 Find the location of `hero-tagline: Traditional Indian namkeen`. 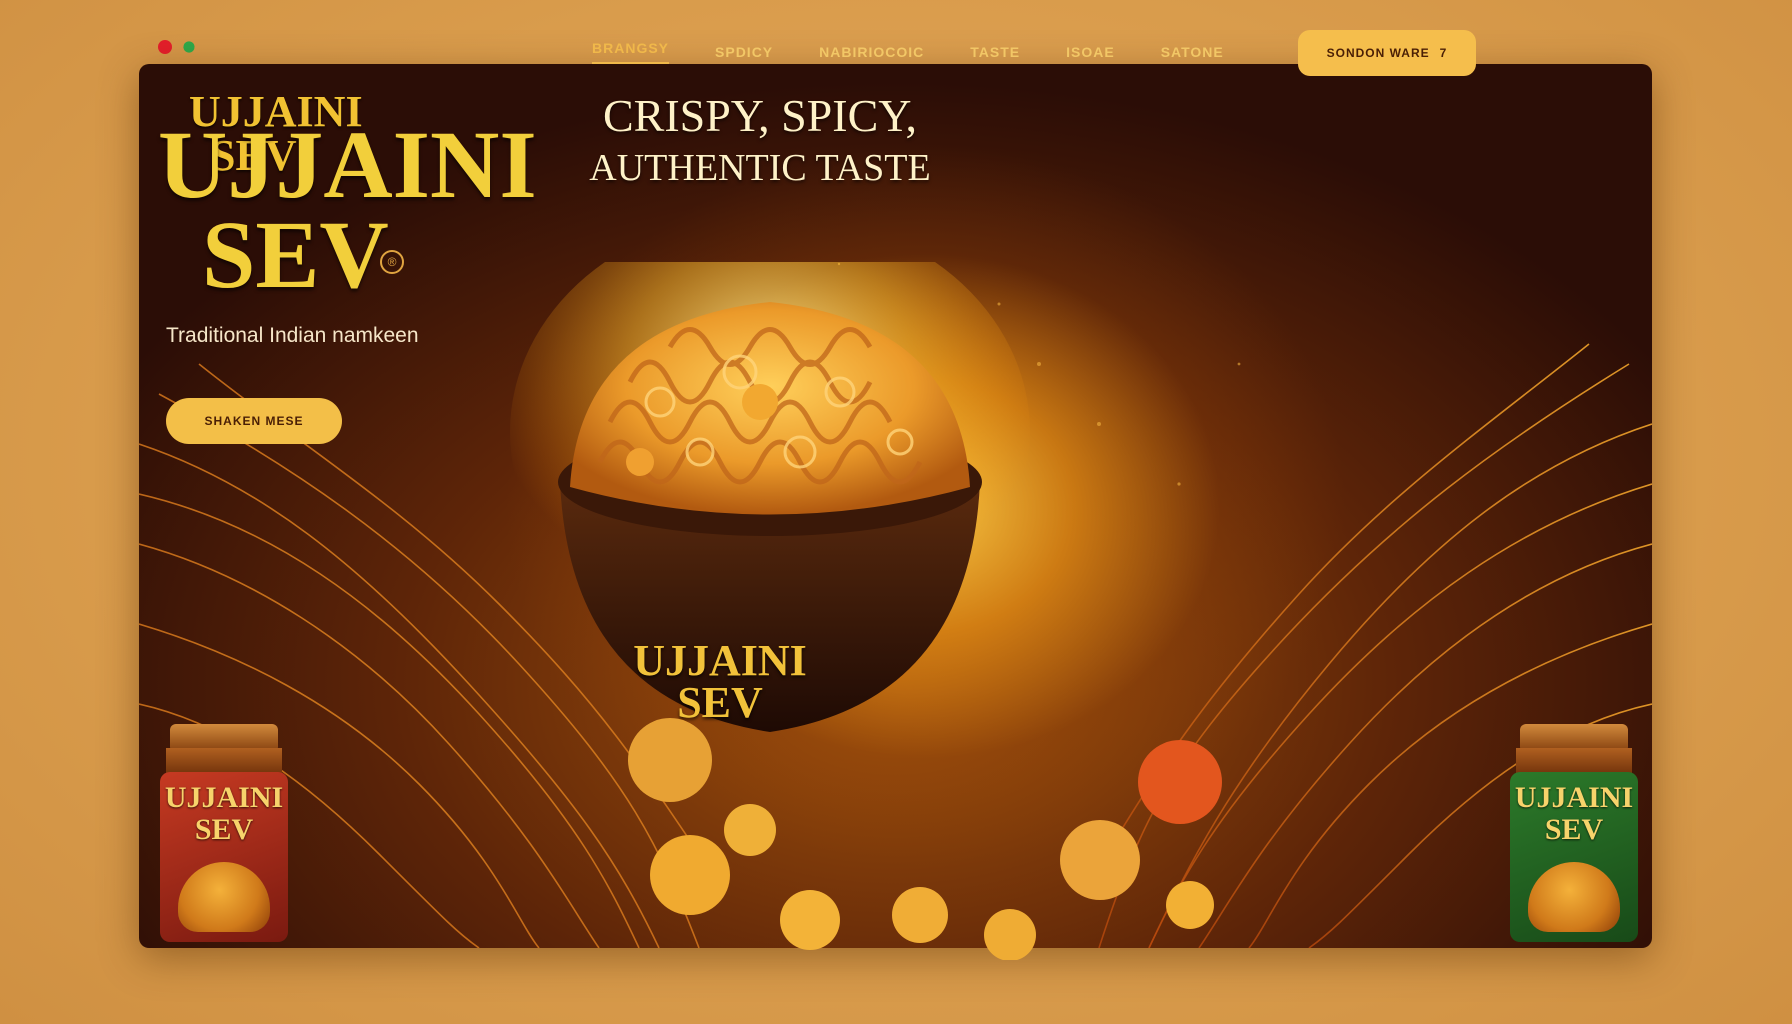

hero-tagline: Traditional Indian namkeen is located at coordinates (292, 335).